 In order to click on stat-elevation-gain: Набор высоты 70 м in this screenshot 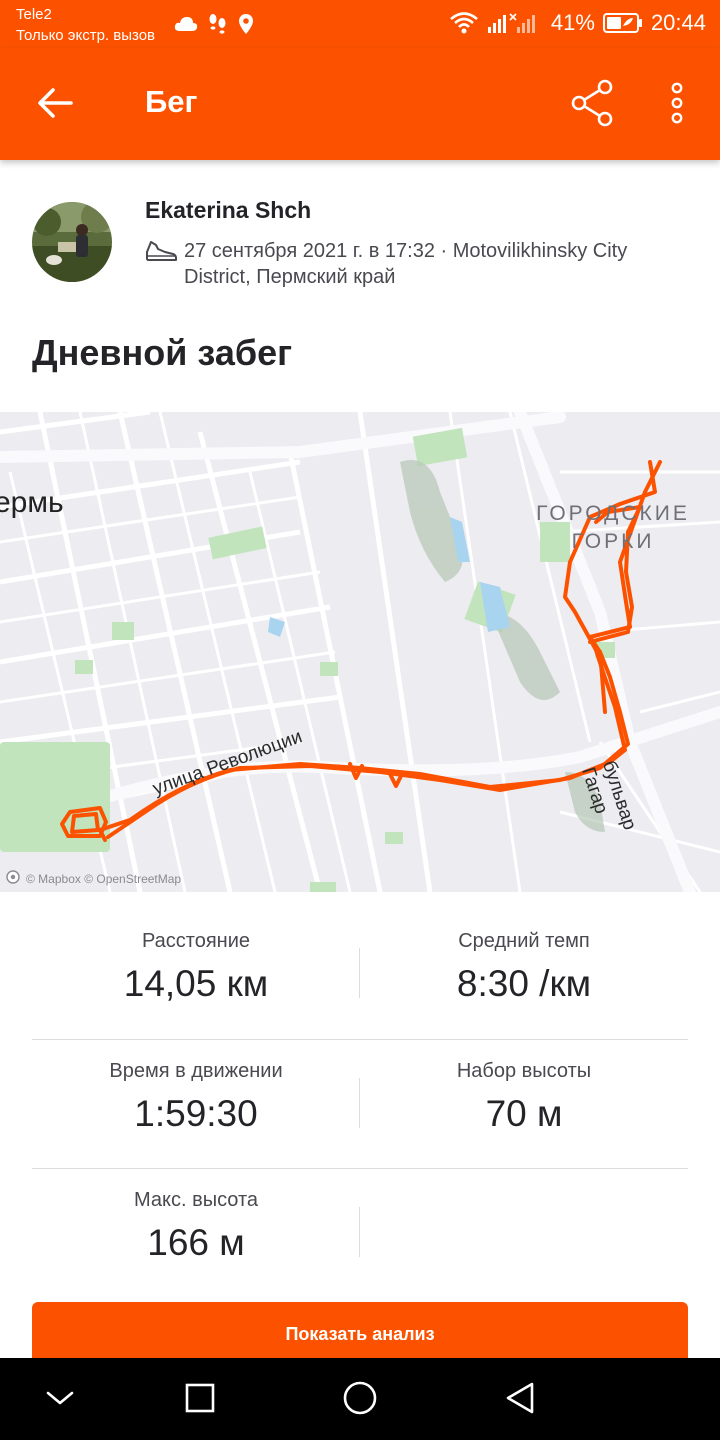, I will do `click(524, 1097)`.